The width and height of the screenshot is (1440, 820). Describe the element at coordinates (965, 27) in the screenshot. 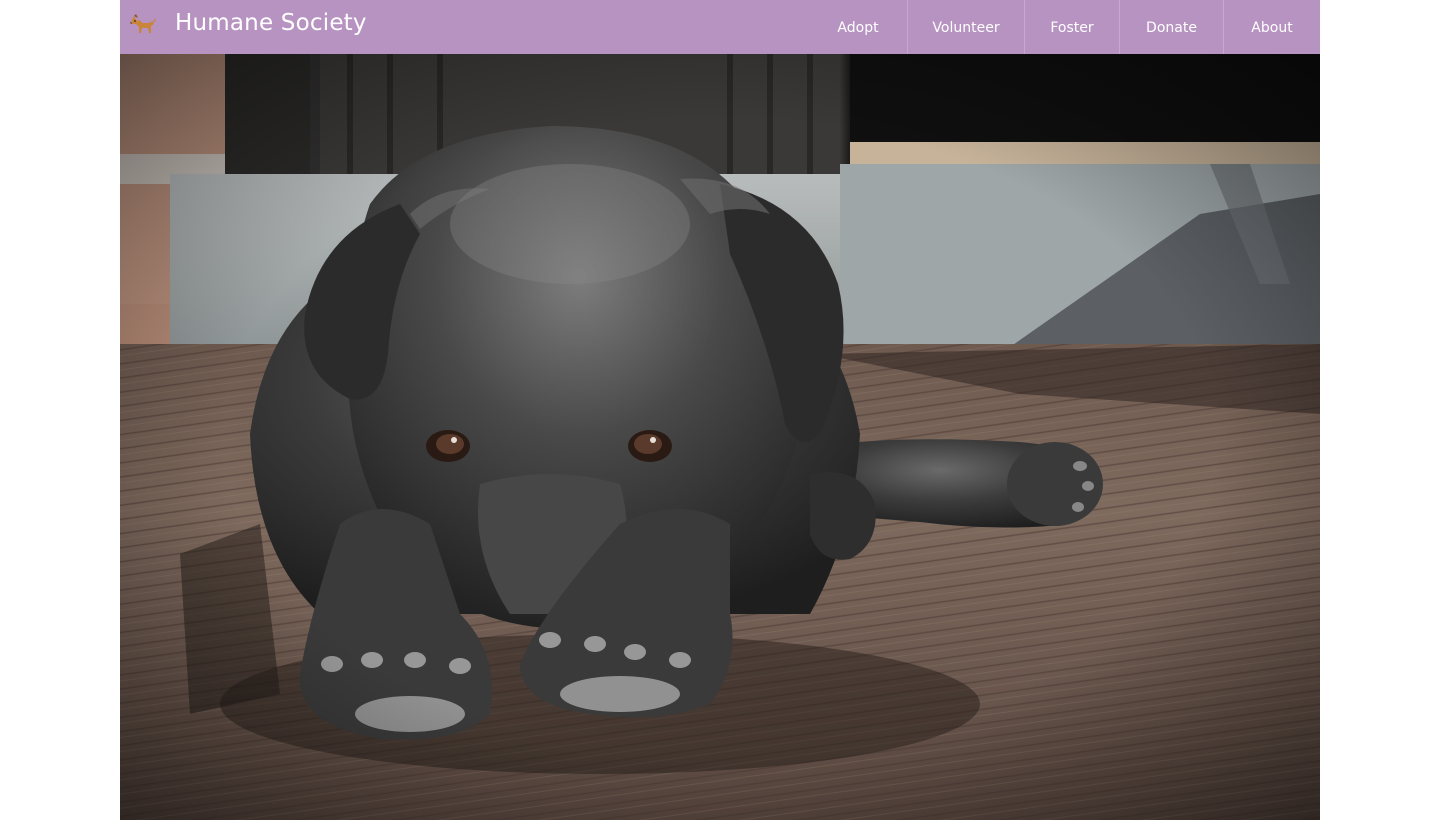

I see `nav-volunteer: Volunteer` at that location.